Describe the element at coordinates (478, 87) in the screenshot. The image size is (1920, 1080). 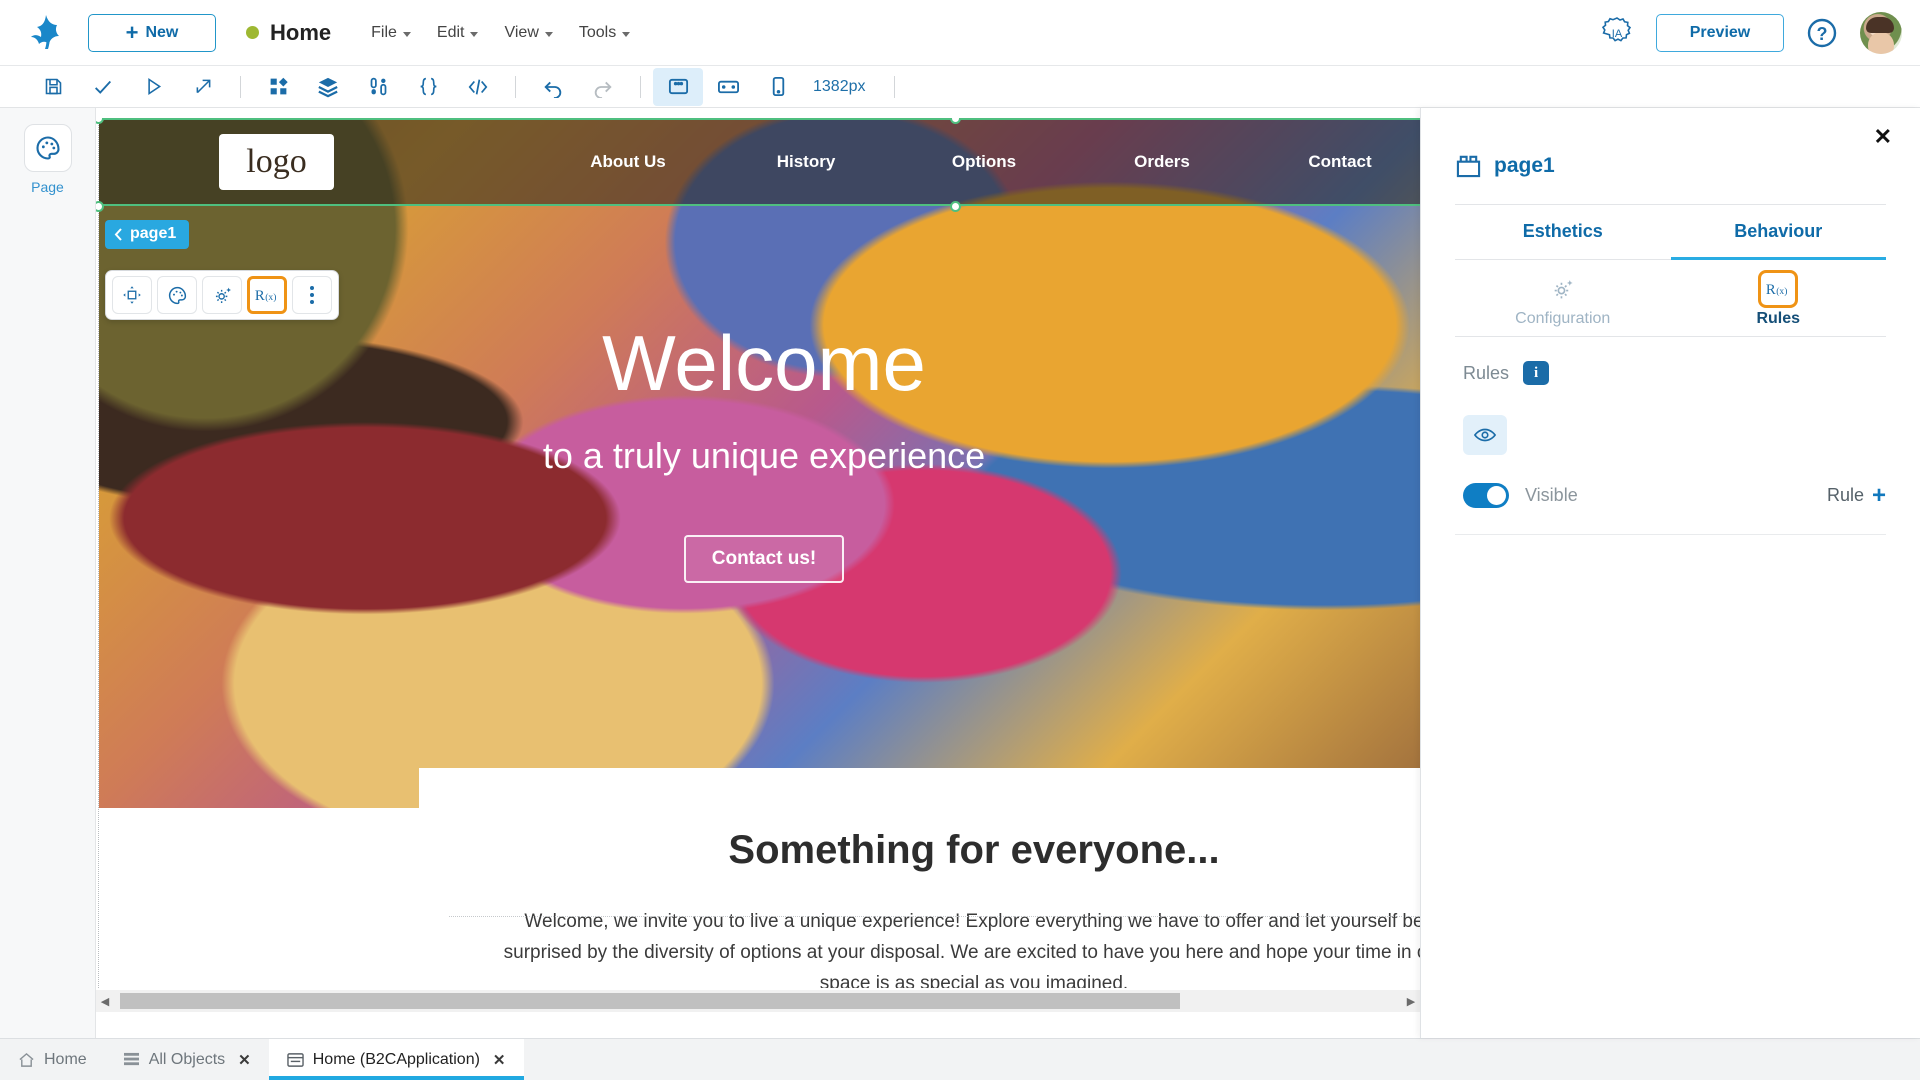
I see `source-code-button` at that location.